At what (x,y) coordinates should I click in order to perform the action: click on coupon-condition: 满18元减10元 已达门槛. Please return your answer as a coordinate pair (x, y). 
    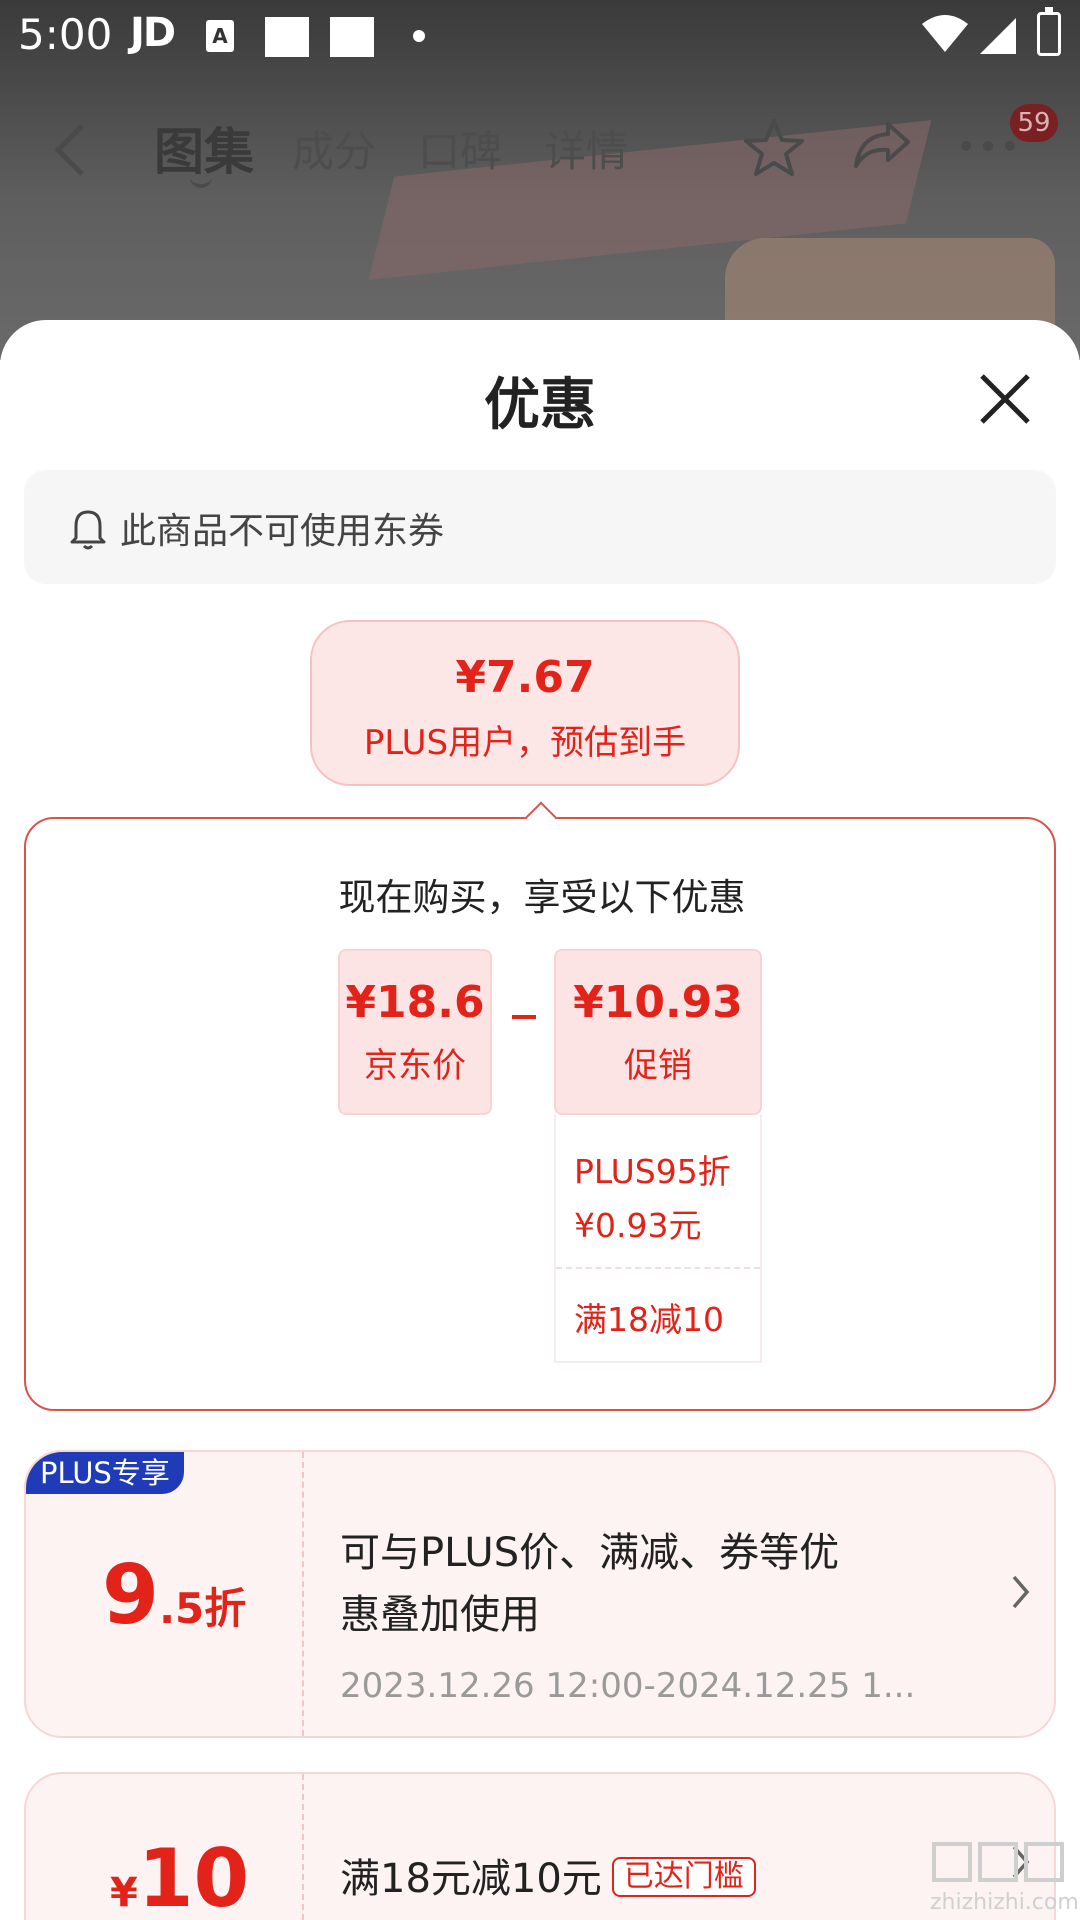
    Looking at the image, I should click on (548, 1879).